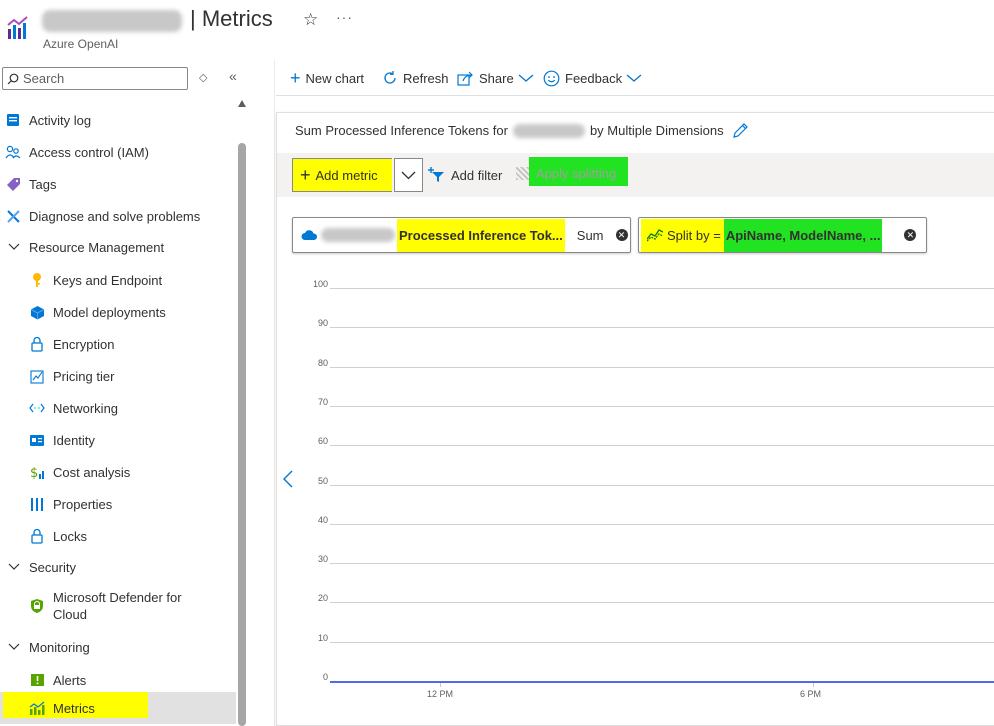 Image resolution: width=994 pixels, height=726 pixels. What do you see at coordinates (440, 694) in the screenshot?
I see `x-tick-label: 12 PM` at bounding box center [440, 694].